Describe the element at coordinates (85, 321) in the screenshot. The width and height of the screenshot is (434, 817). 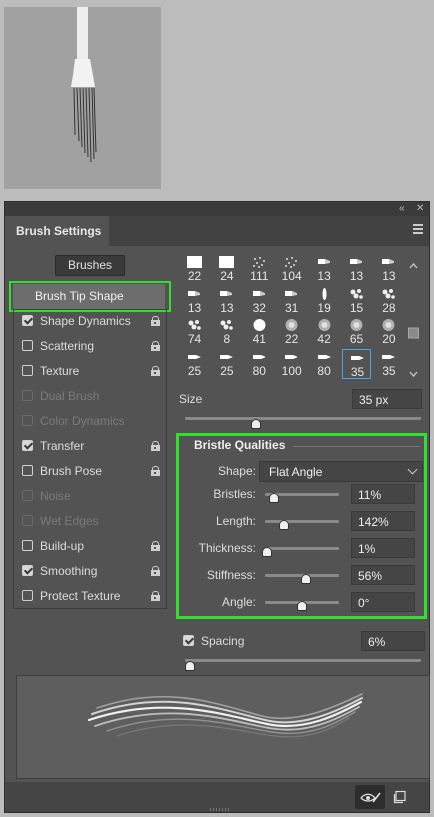
I see `option-label: Shape Dynamics` at that location.